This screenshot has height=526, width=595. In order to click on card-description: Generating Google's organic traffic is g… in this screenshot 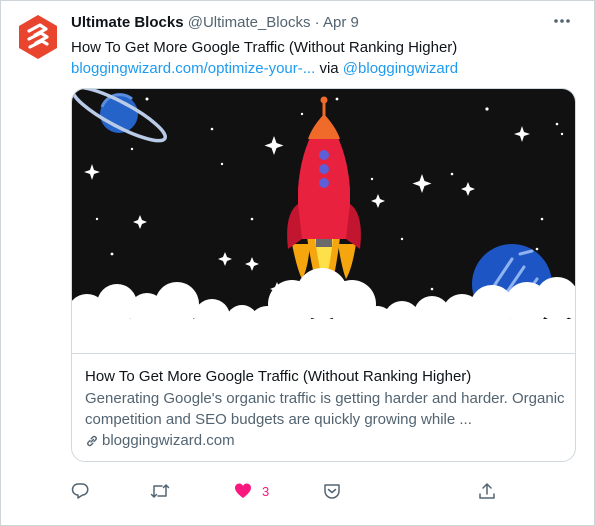, I will do `click(325, 409)`.